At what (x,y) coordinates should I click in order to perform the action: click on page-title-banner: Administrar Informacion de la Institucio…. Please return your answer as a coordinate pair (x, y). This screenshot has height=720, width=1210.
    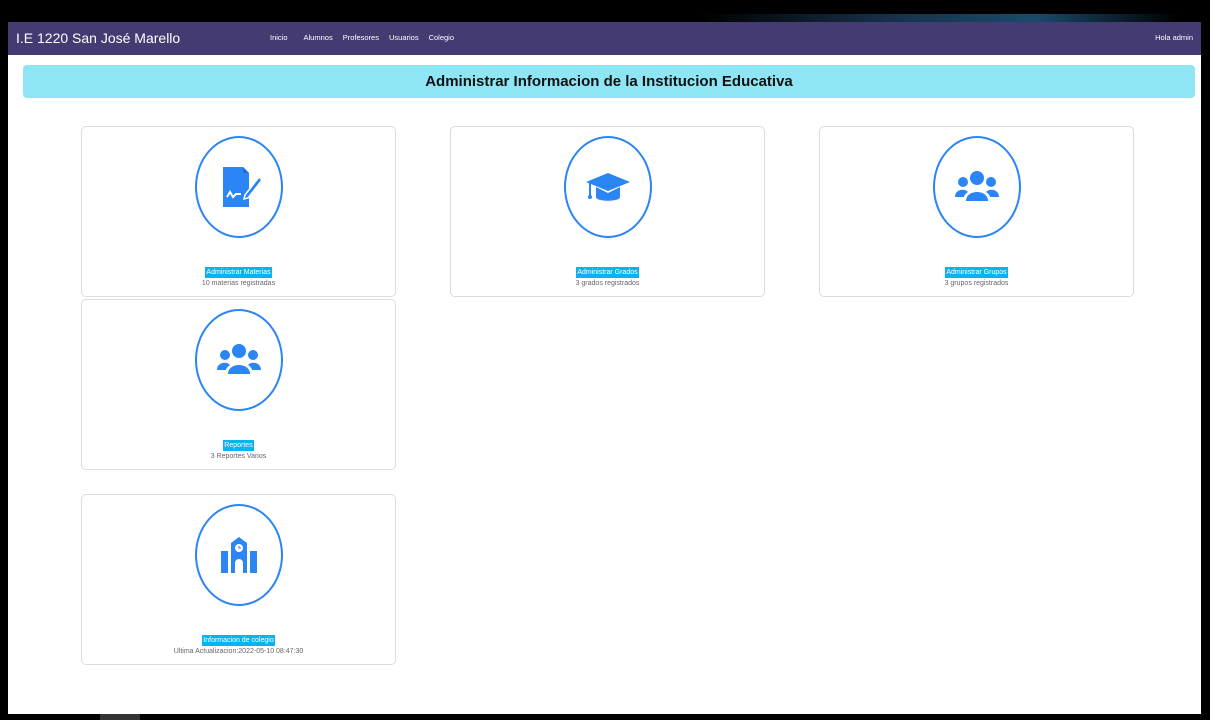
    Looking at the image, I should click on (609, 81).